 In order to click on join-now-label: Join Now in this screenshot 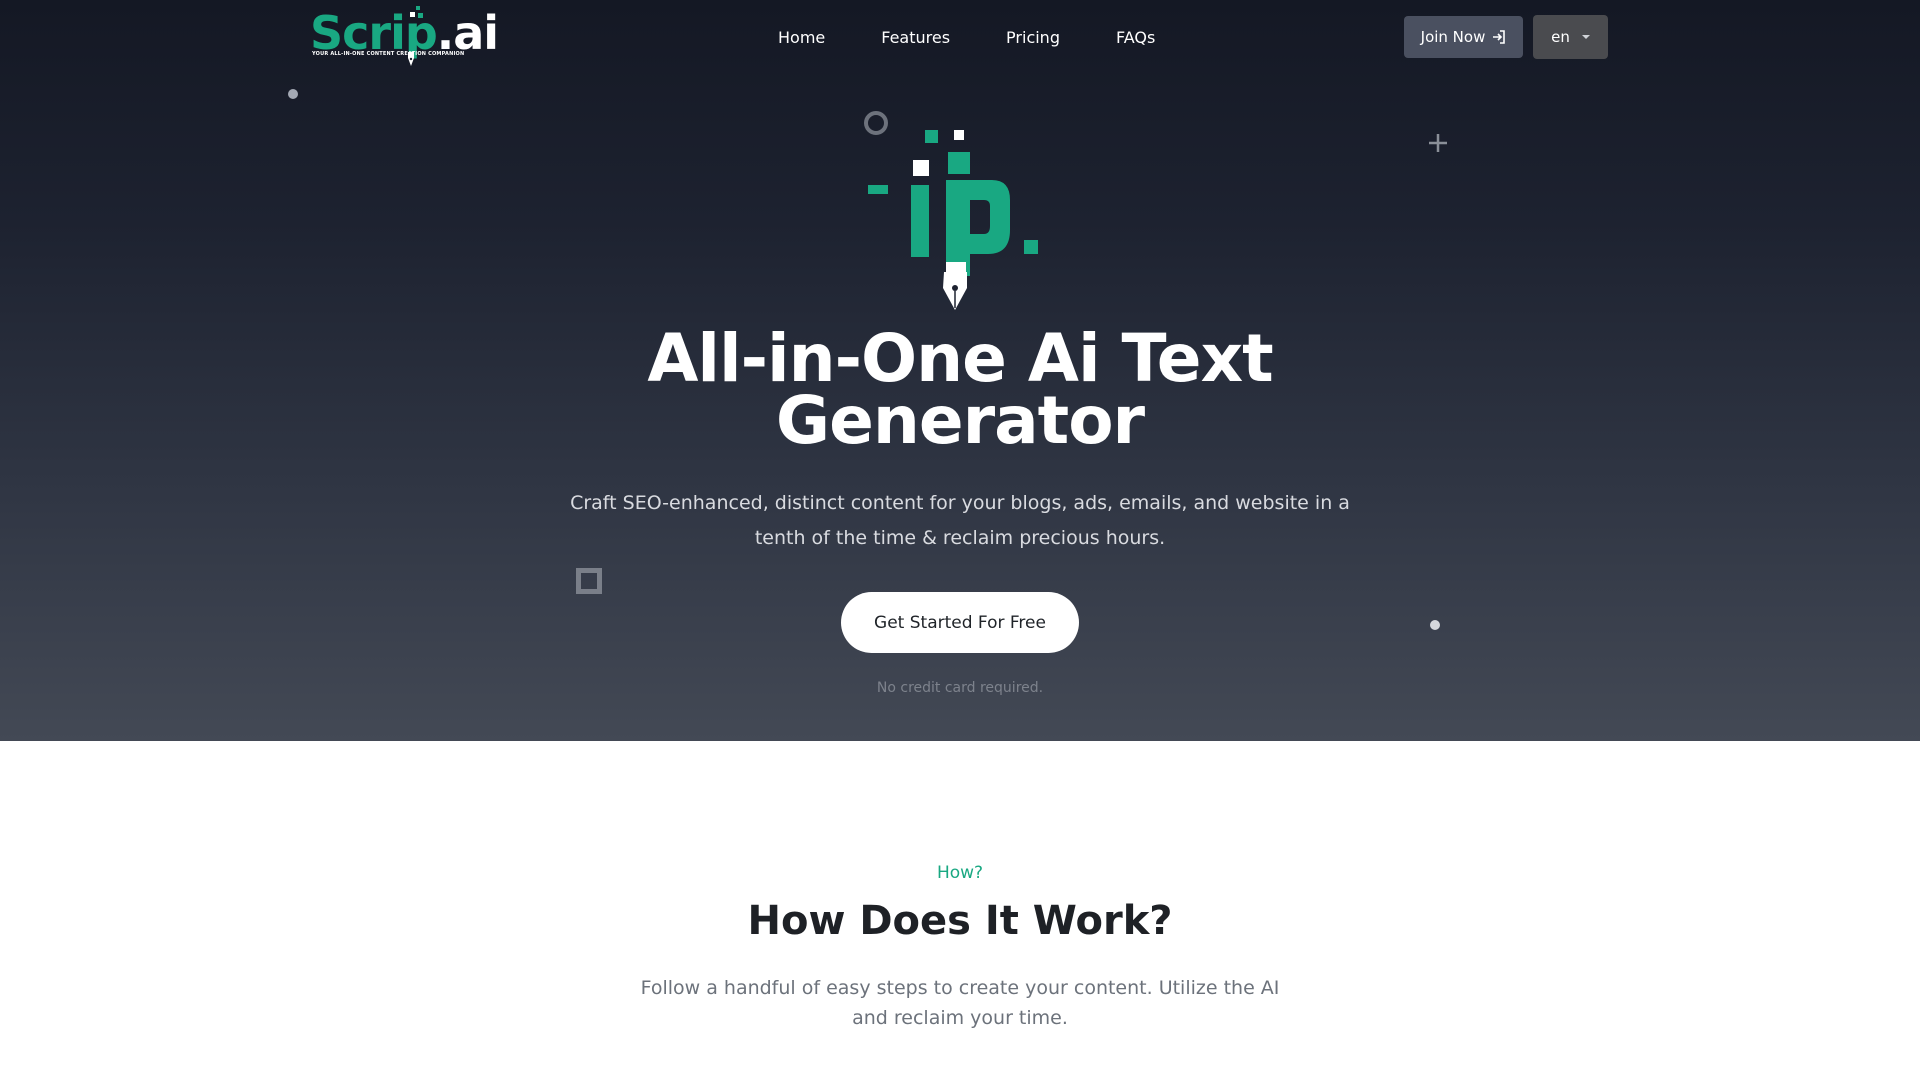, I will do `click(1453, 37)`.